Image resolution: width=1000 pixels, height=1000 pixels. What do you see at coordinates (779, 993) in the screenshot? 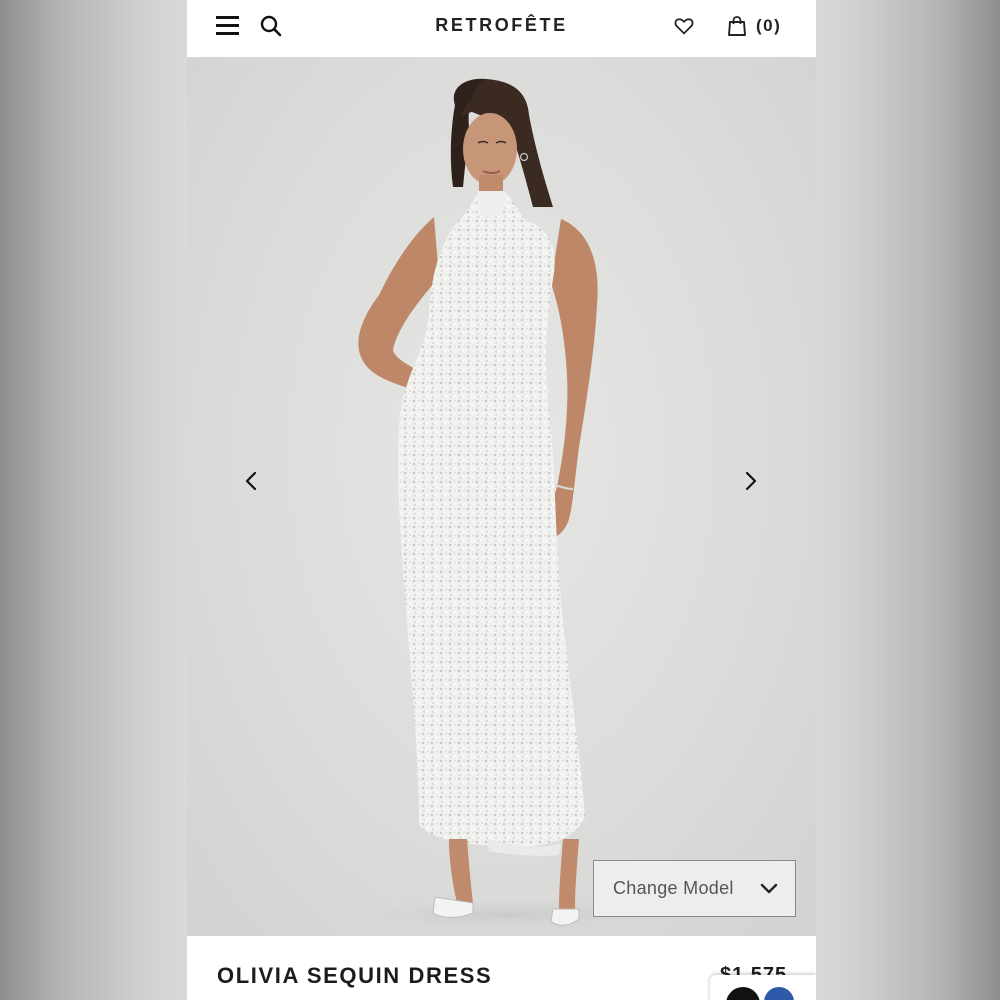
I see `badge-icon` at bounding box center [779, 993].